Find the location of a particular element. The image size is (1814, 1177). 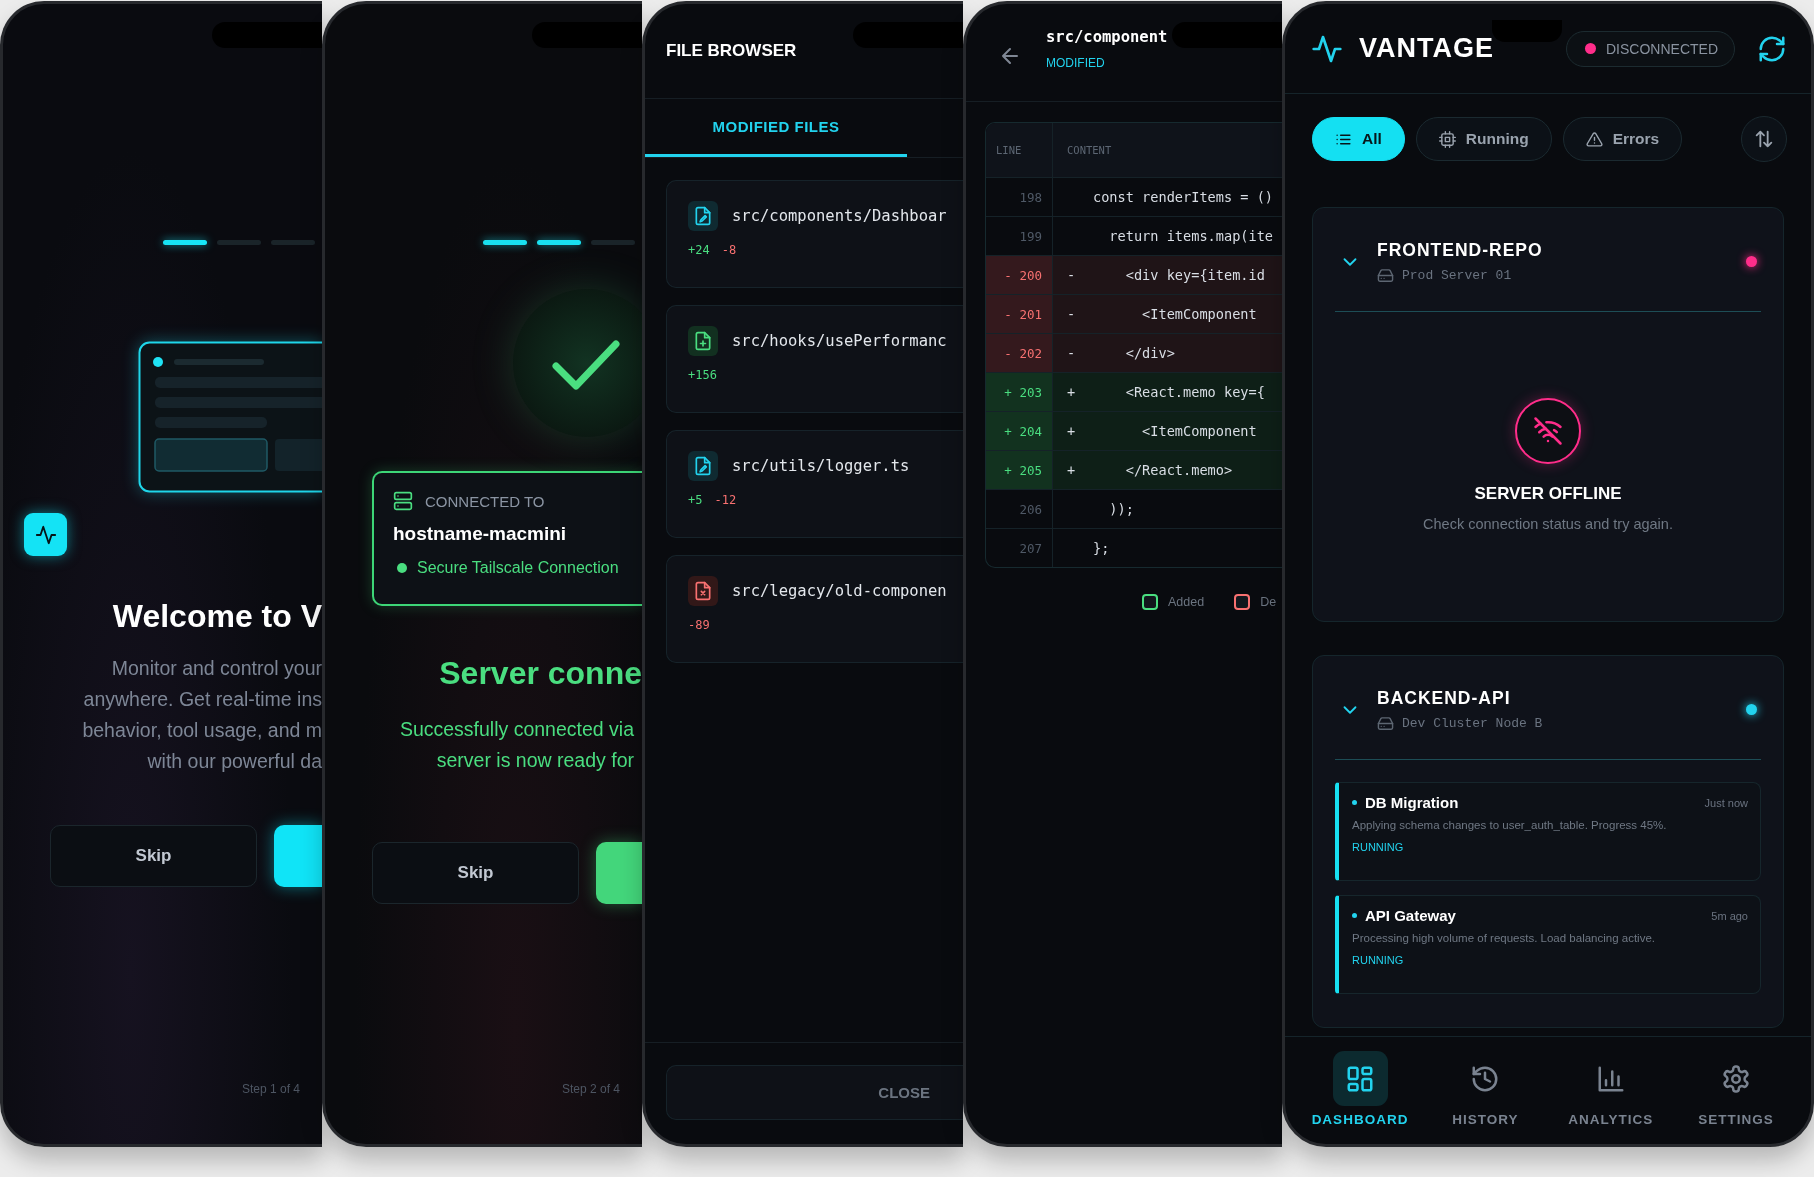

file-card: src/utils/logger.ts +5 -12 is located at coordinates (814, 484).